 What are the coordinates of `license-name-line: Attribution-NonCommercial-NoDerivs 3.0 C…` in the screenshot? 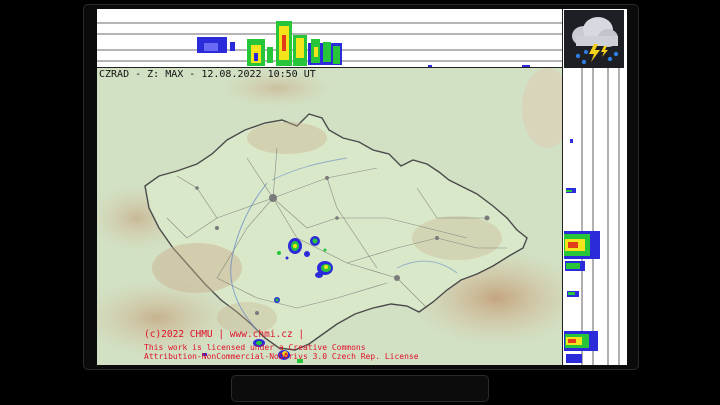 It's located at (281, 356).